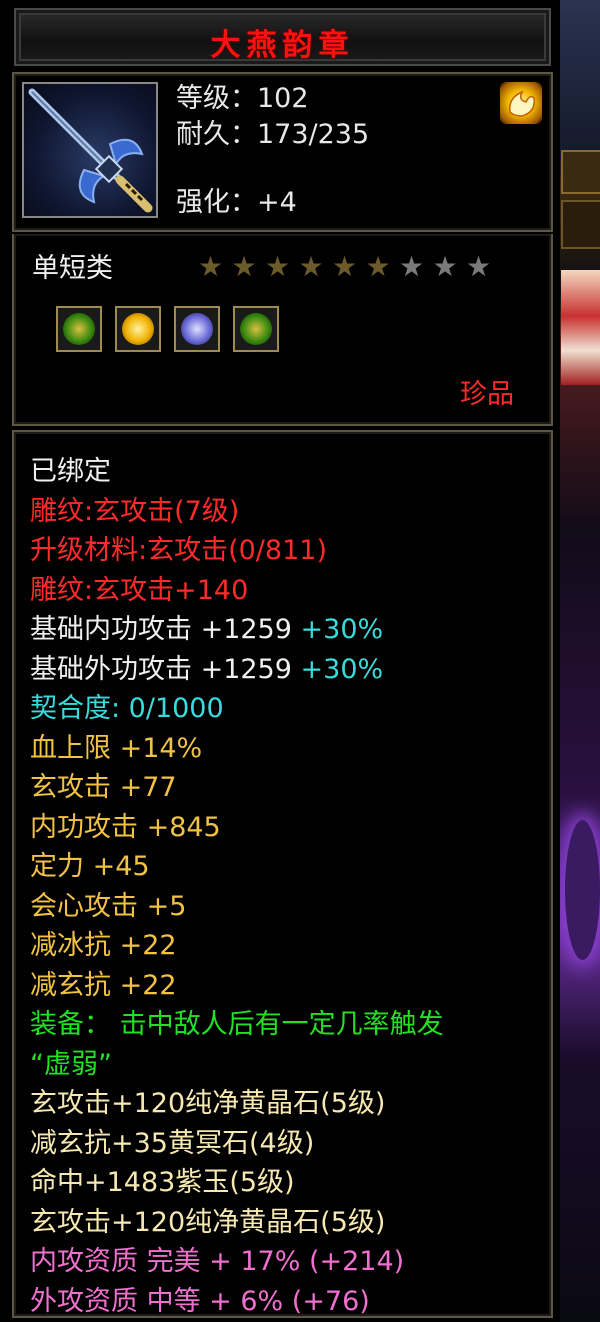 This screenshot has width=600, height=1322. Describe the element at coordinates (178, 550) in the screenshot. I see `upgrade-material: 升级材料:玄攻击(0/811)` at that location.